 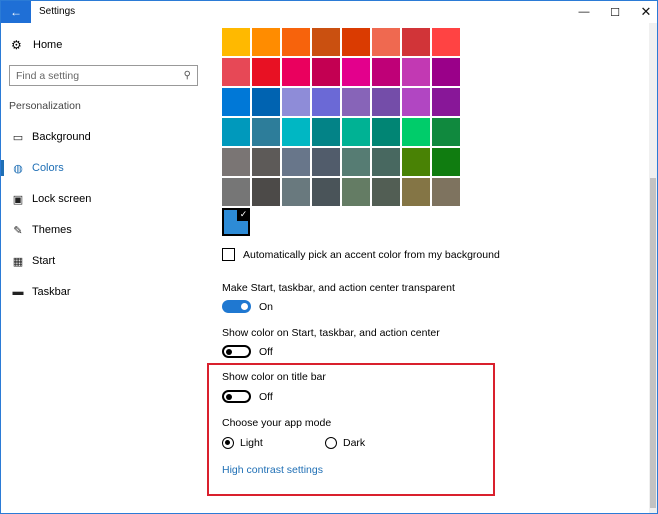 What do you see at coordinates (52, 230) in the screenshot?
I see `sidebar-item-label: Themes` at bounding box center [52, 230].